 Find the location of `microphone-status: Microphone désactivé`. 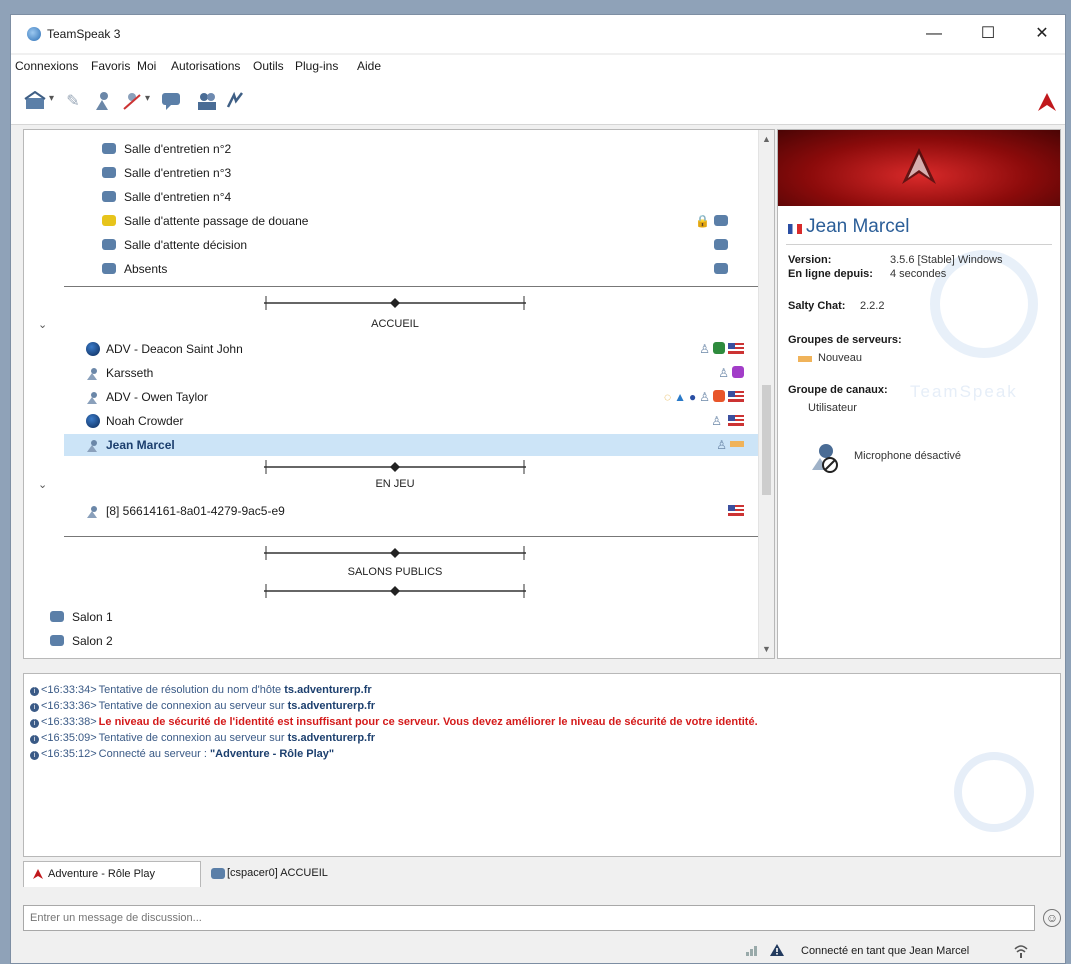

microphone-status: Microphone désactivé is located at coordinates (908, 456).